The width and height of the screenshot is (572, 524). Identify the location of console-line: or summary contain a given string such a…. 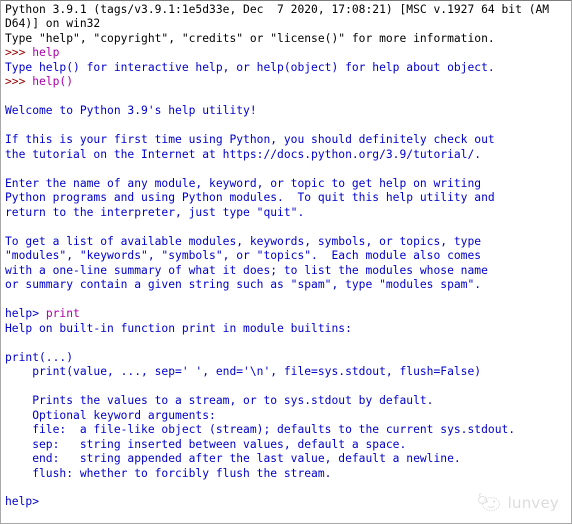
(288, 285).